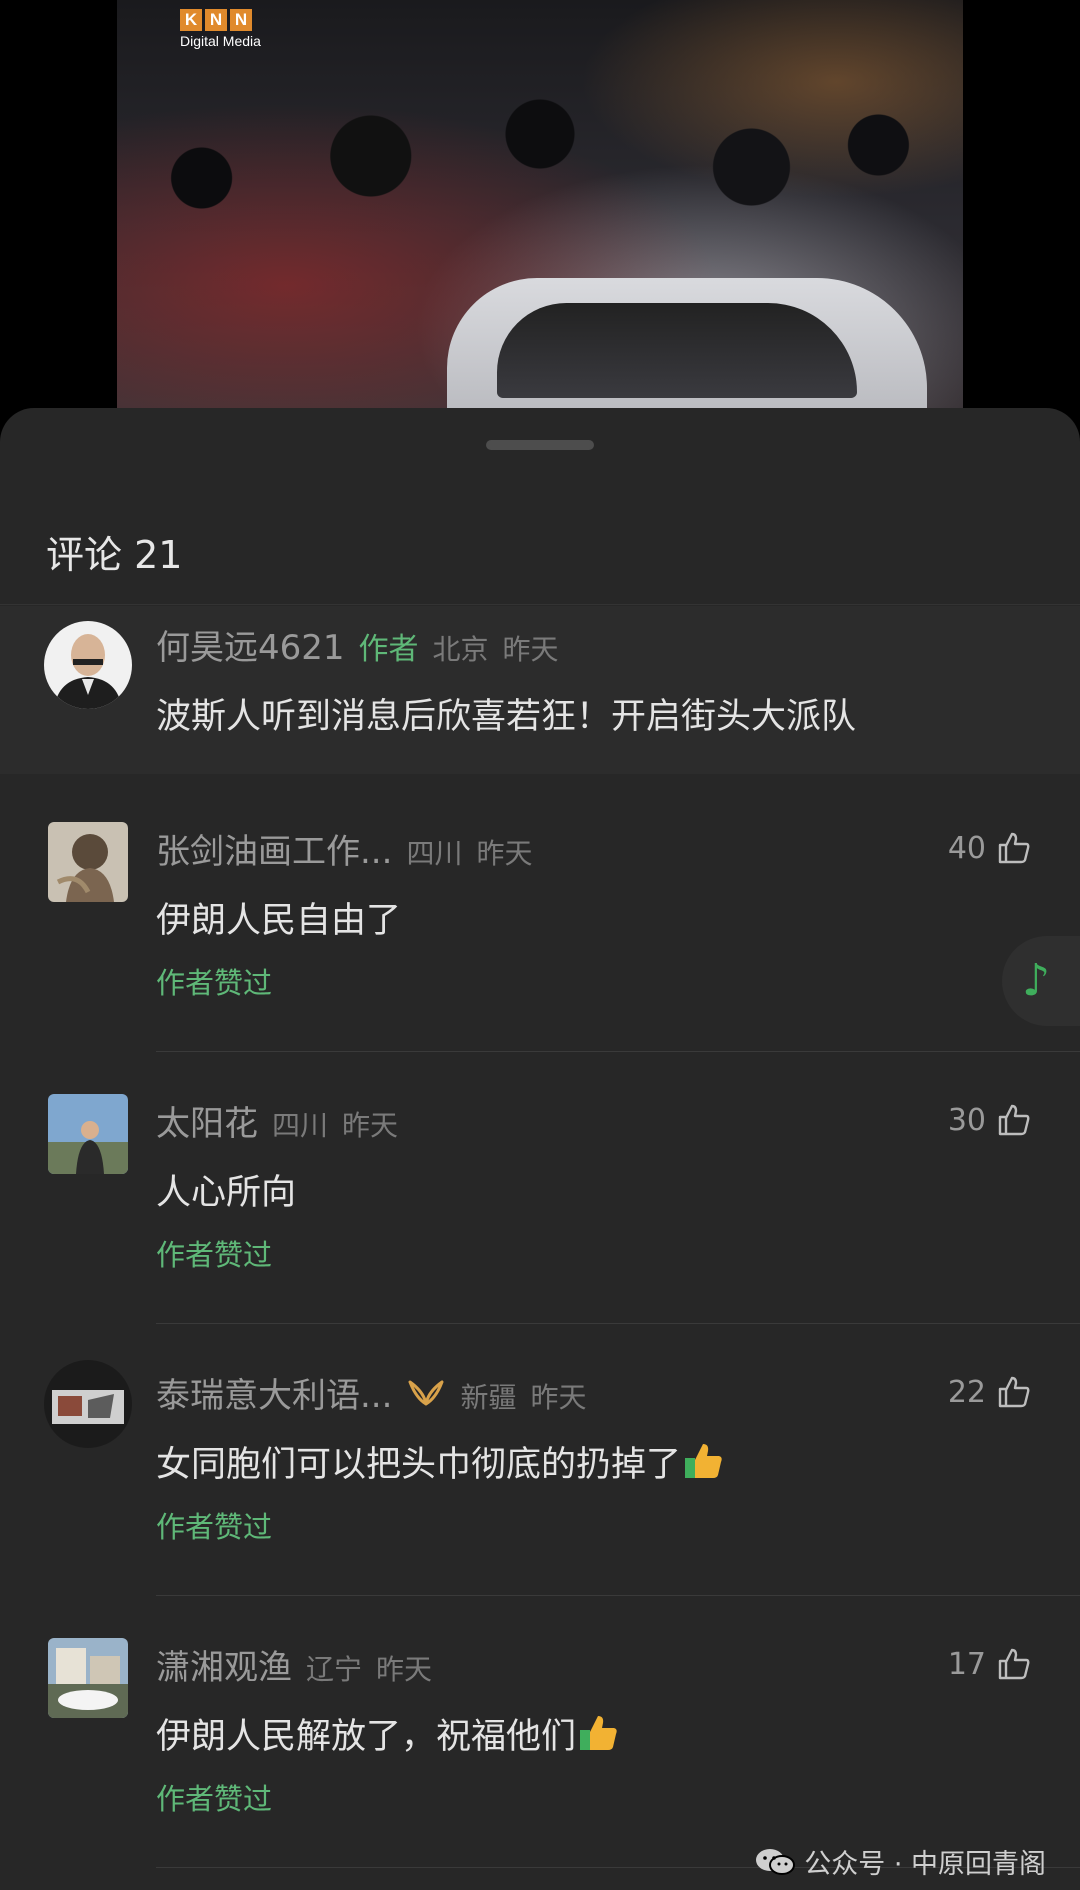 Image resolution: width=1080 pixels, height=1890 pixels. I want to click on logo-mark: K N N, so click(220, 20).